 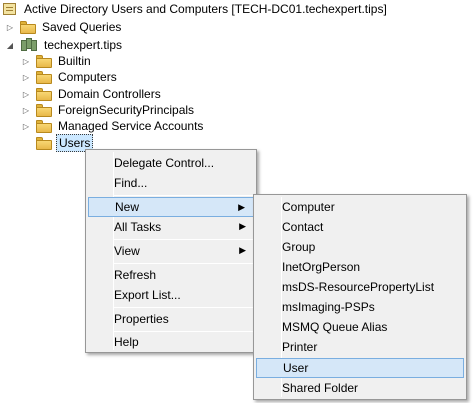 I want to click on tree-item-managed-service-accounts: ▷ Managed Service Accounts, so click(x=113, y=126).